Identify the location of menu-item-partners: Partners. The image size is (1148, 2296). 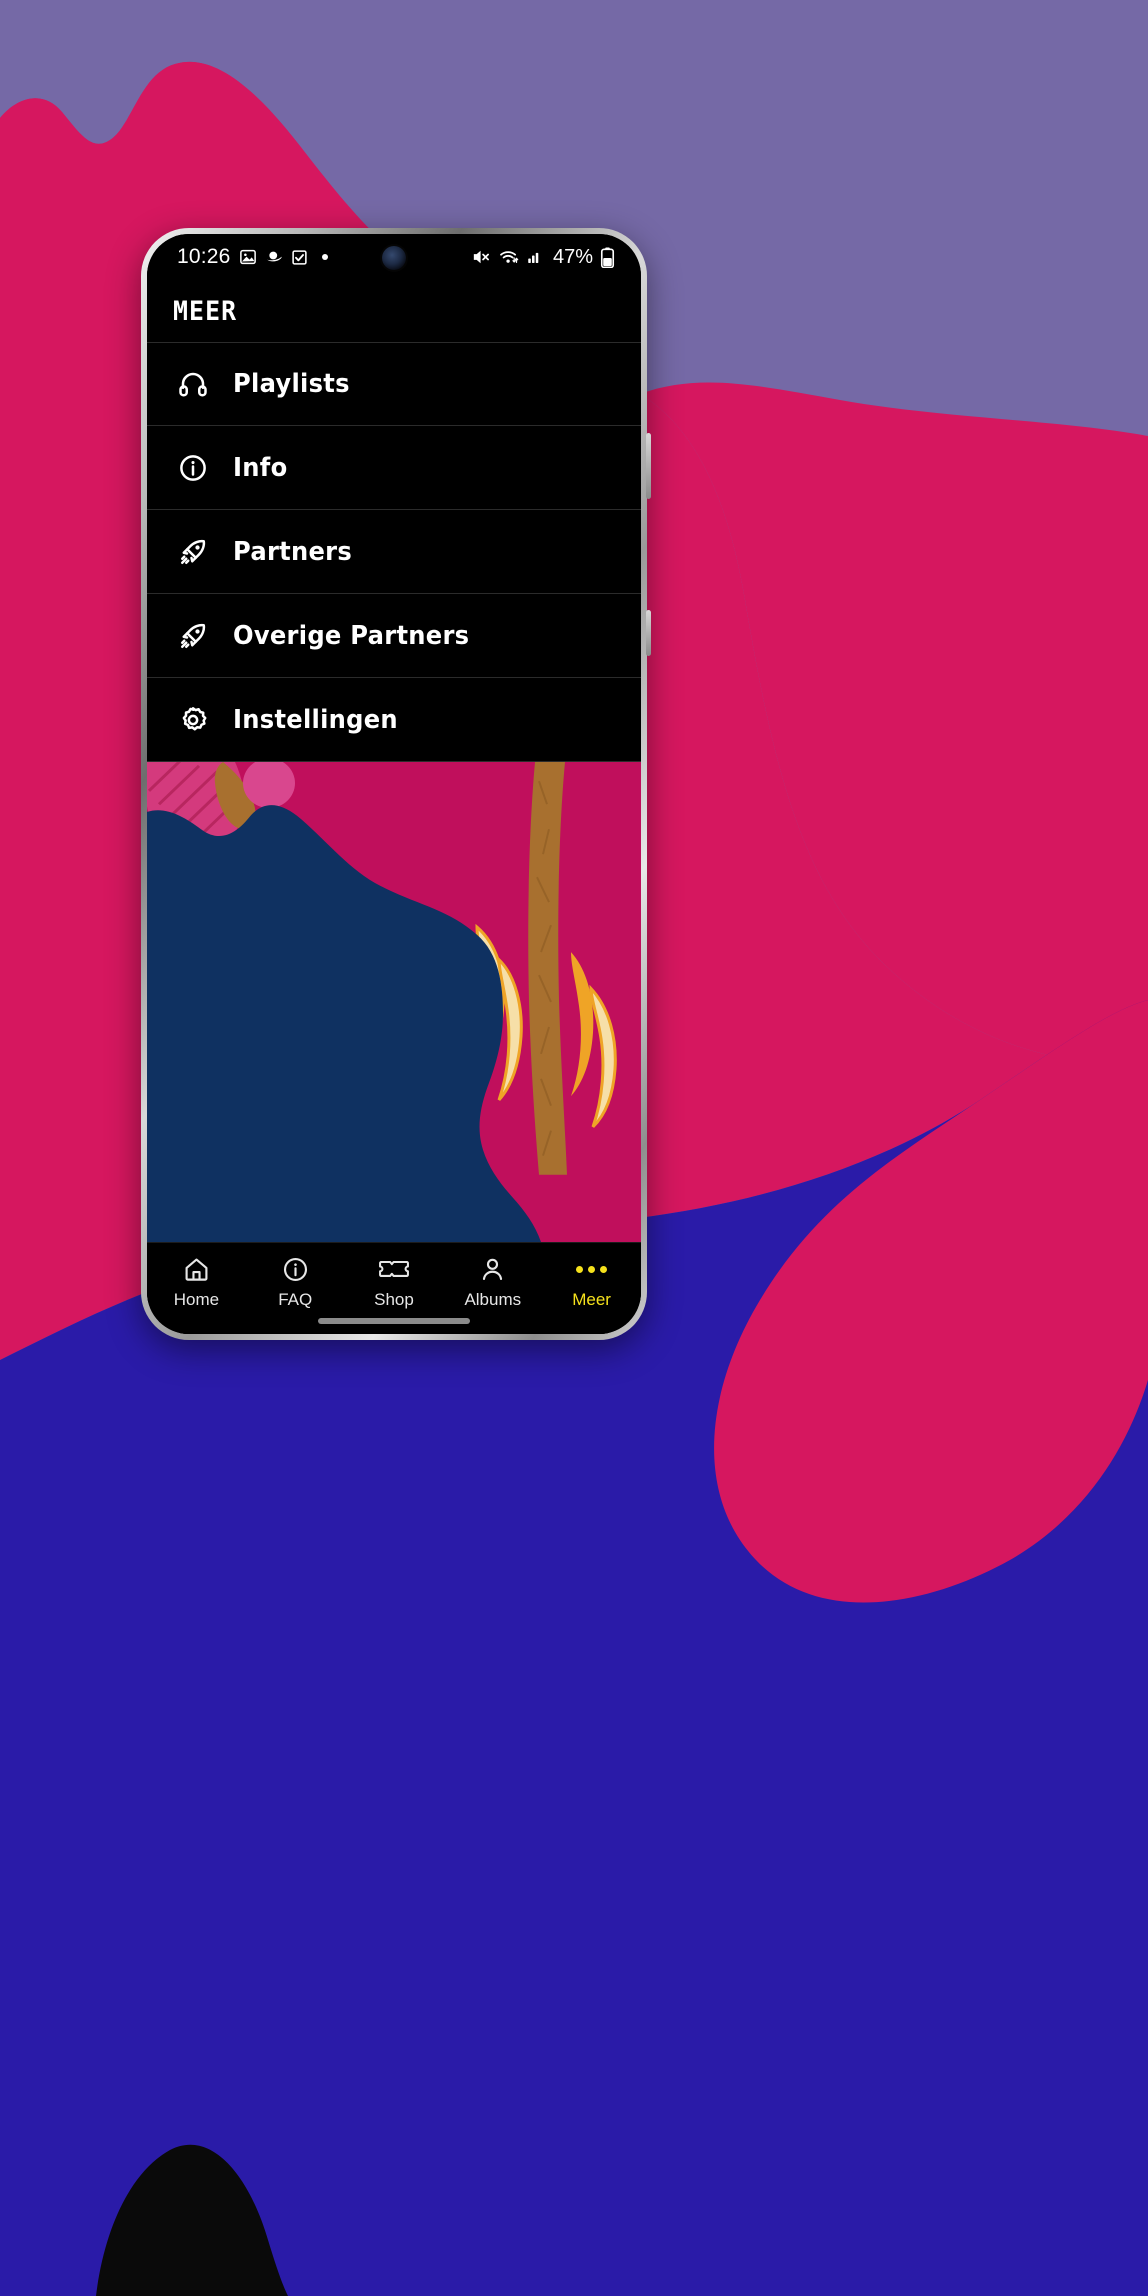
(394, 552).